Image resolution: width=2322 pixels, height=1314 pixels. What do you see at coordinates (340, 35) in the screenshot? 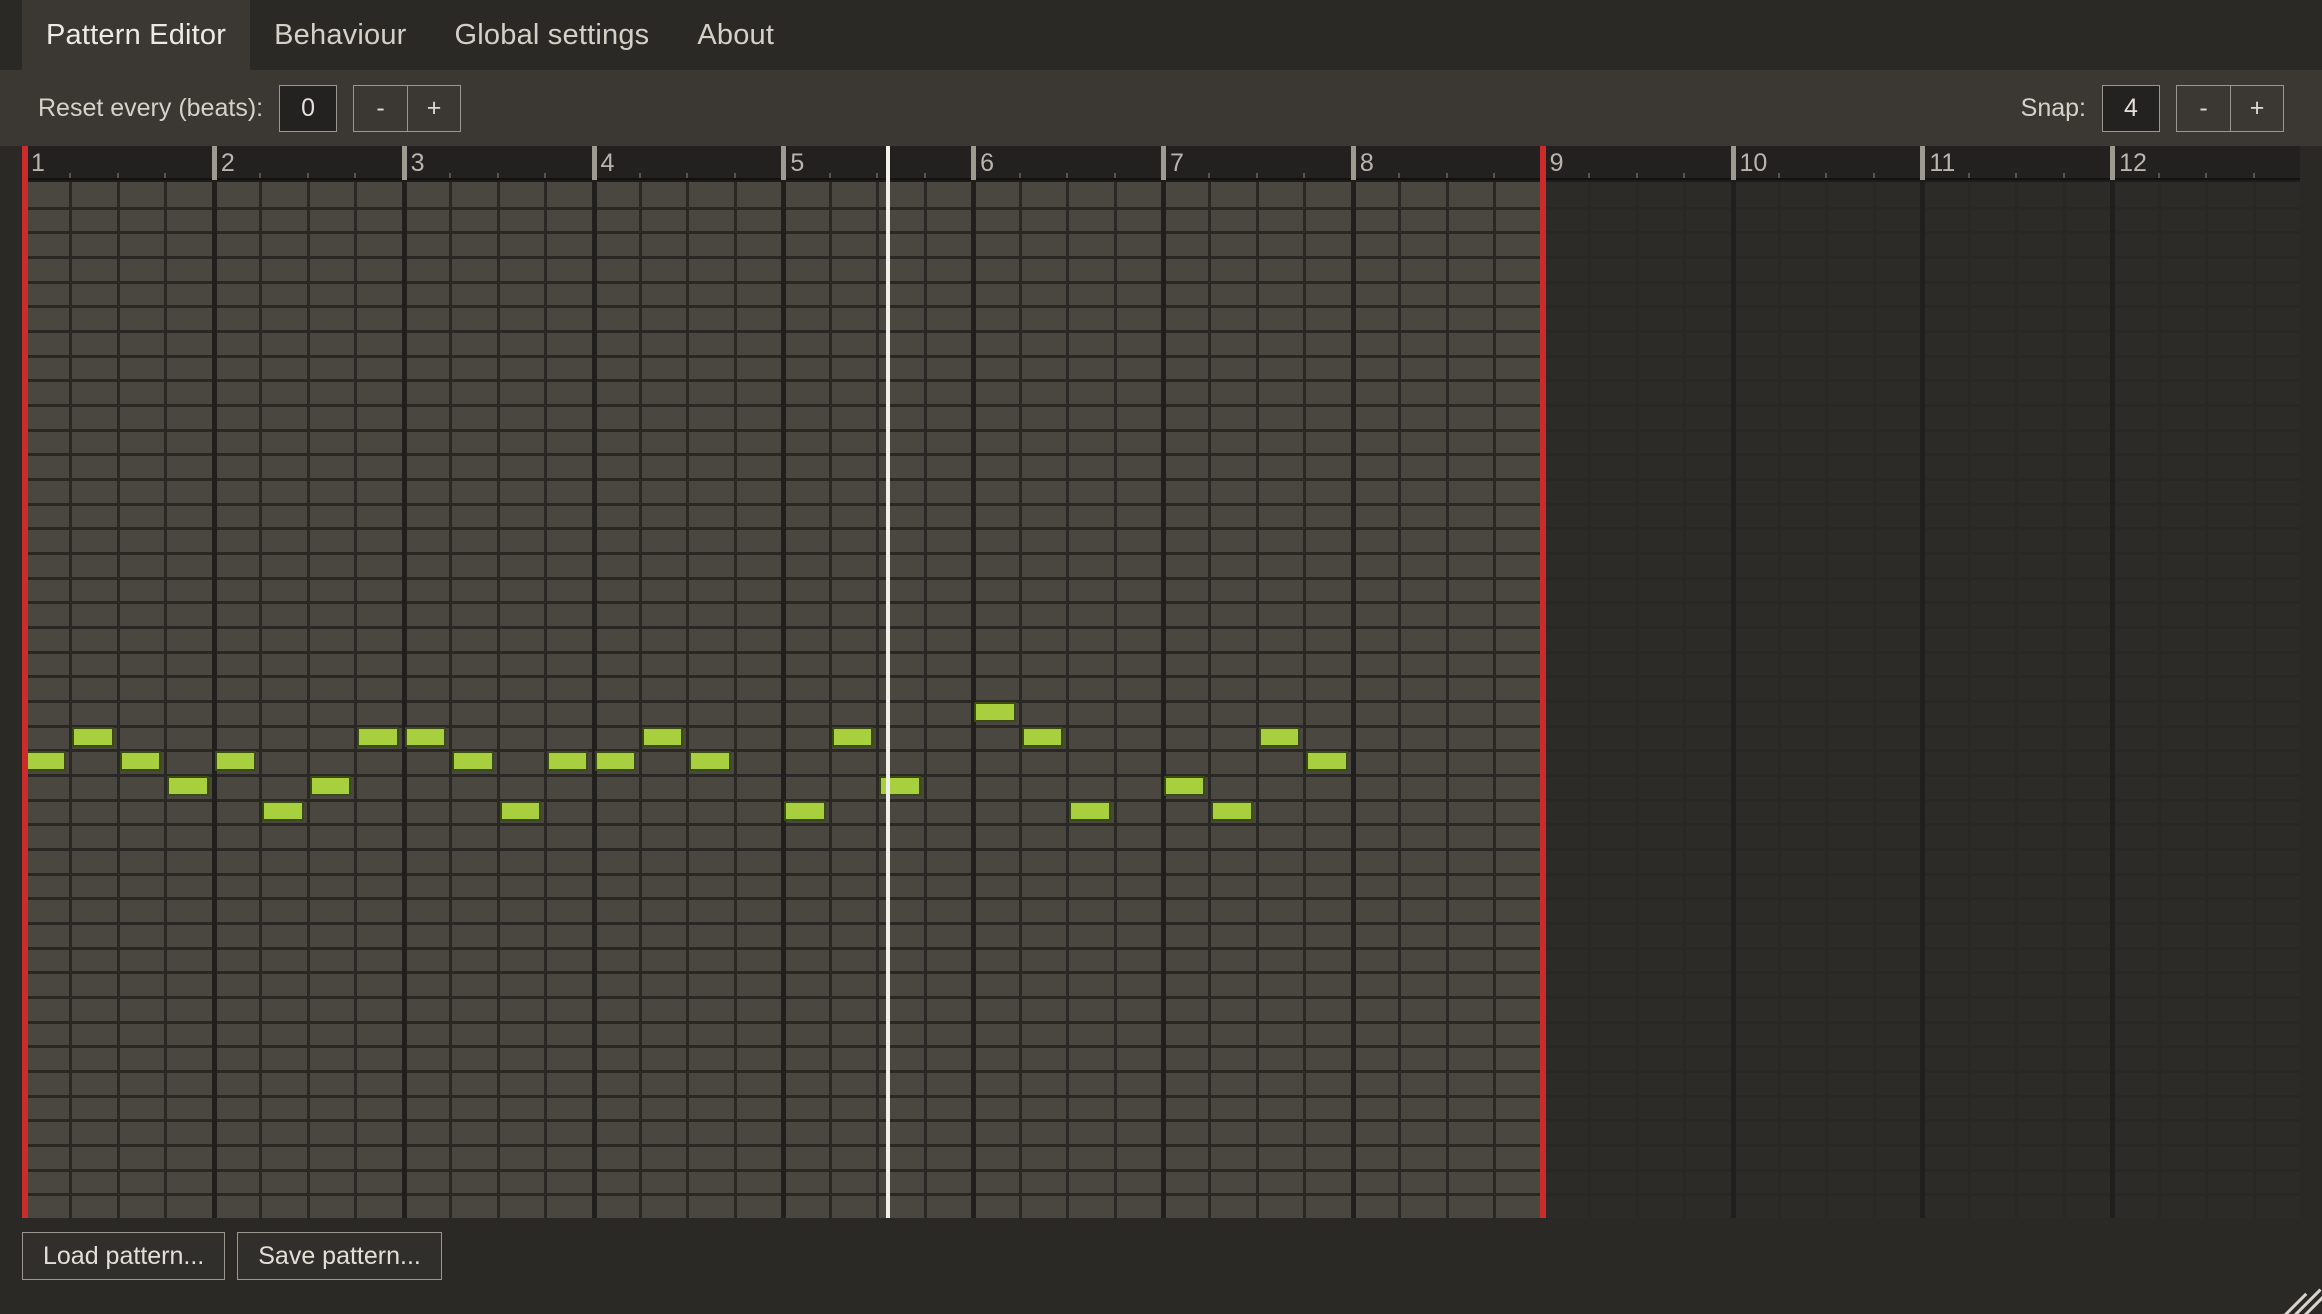
I see `tab-behaviour: Behaviour` at bounding box center [340, 35].